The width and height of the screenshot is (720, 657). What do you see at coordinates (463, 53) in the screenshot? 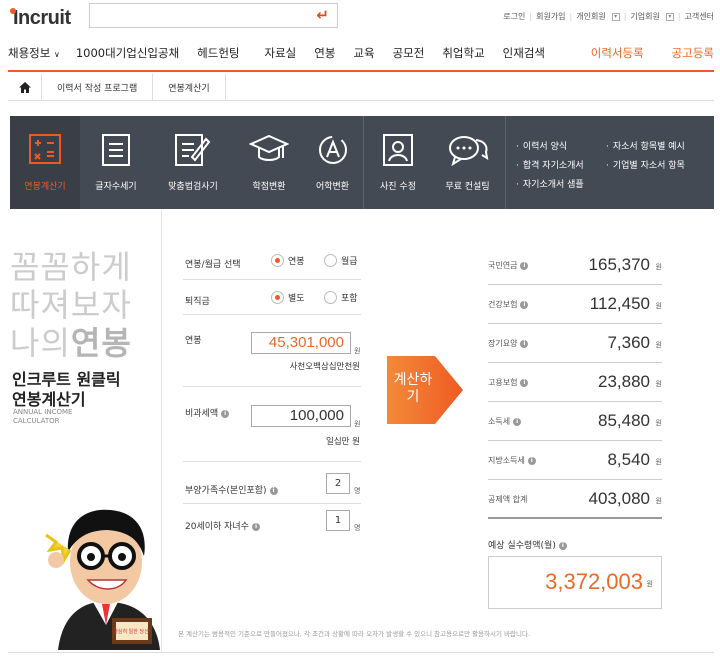
I see `nav-job-school: 취업학교` at bounding box center [463, 53].